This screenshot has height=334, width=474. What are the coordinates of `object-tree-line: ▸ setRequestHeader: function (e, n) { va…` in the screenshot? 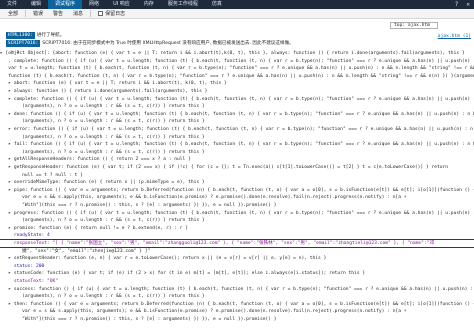 It's located at (237, 258).